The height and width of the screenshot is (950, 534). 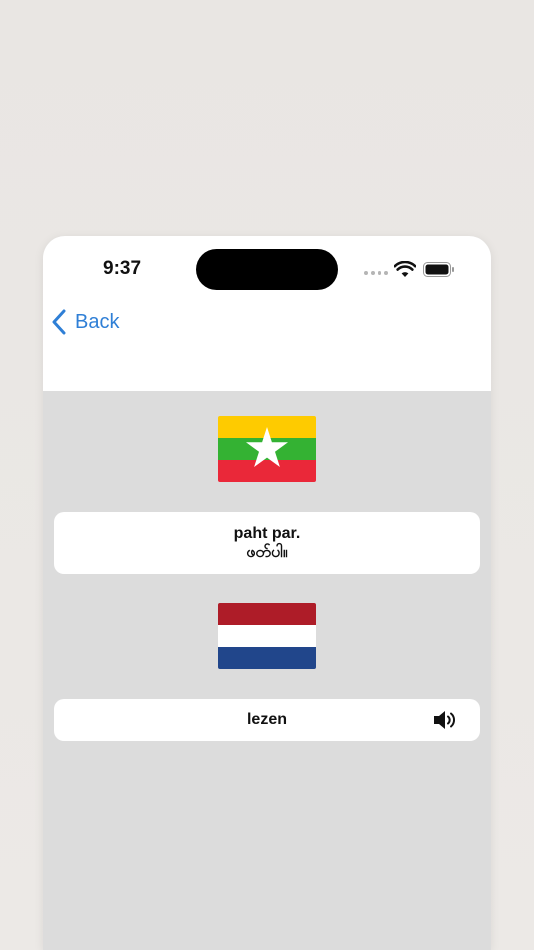 I want to click on back-button: Back, so click(x=85, y=322).